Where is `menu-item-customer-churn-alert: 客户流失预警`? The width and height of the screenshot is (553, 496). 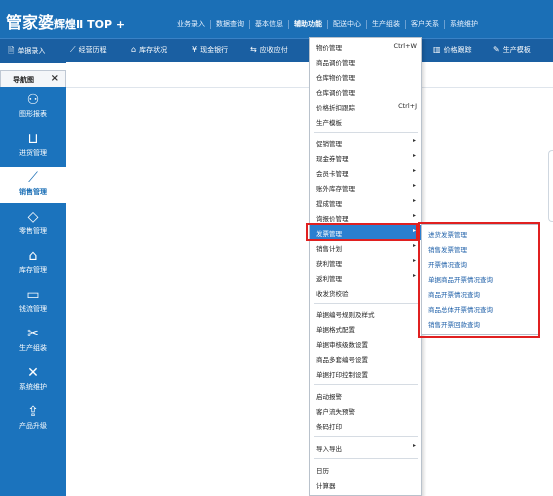
menu-item-customer-churn-alert: 客户流失预警 is located at coordinates (365, 410).